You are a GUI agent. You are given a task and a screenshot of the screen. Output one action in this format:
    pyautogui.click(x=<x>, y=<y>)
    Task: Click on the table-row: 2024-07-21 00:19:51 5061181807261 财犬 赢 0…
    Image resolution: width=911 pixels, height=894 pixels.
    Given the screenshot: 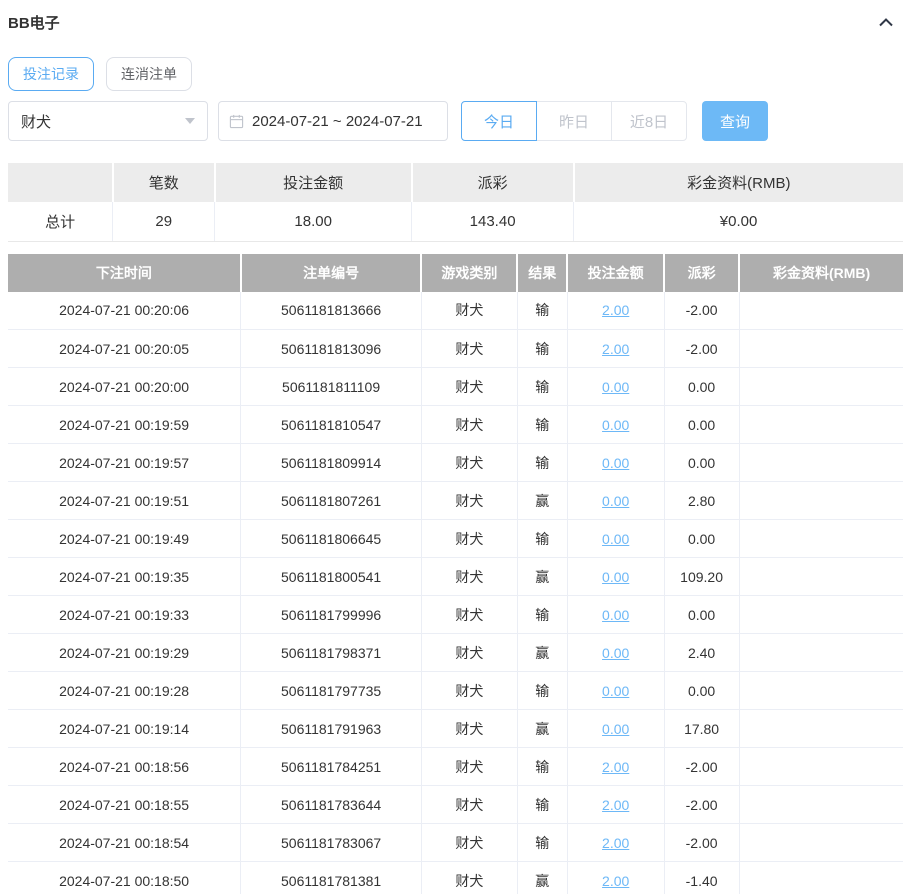 What is the action you would take?
    pyautogui.click(x=455, y=500)
    